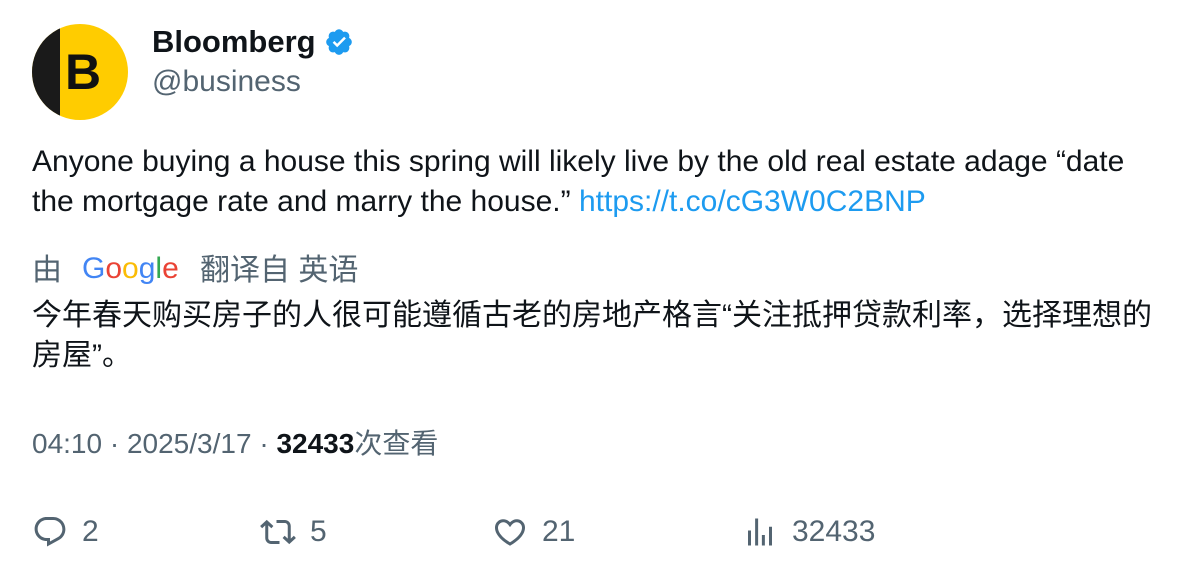 The image size is (1196, 578). I want to click on verified-badge-icon, so click(338, 42).